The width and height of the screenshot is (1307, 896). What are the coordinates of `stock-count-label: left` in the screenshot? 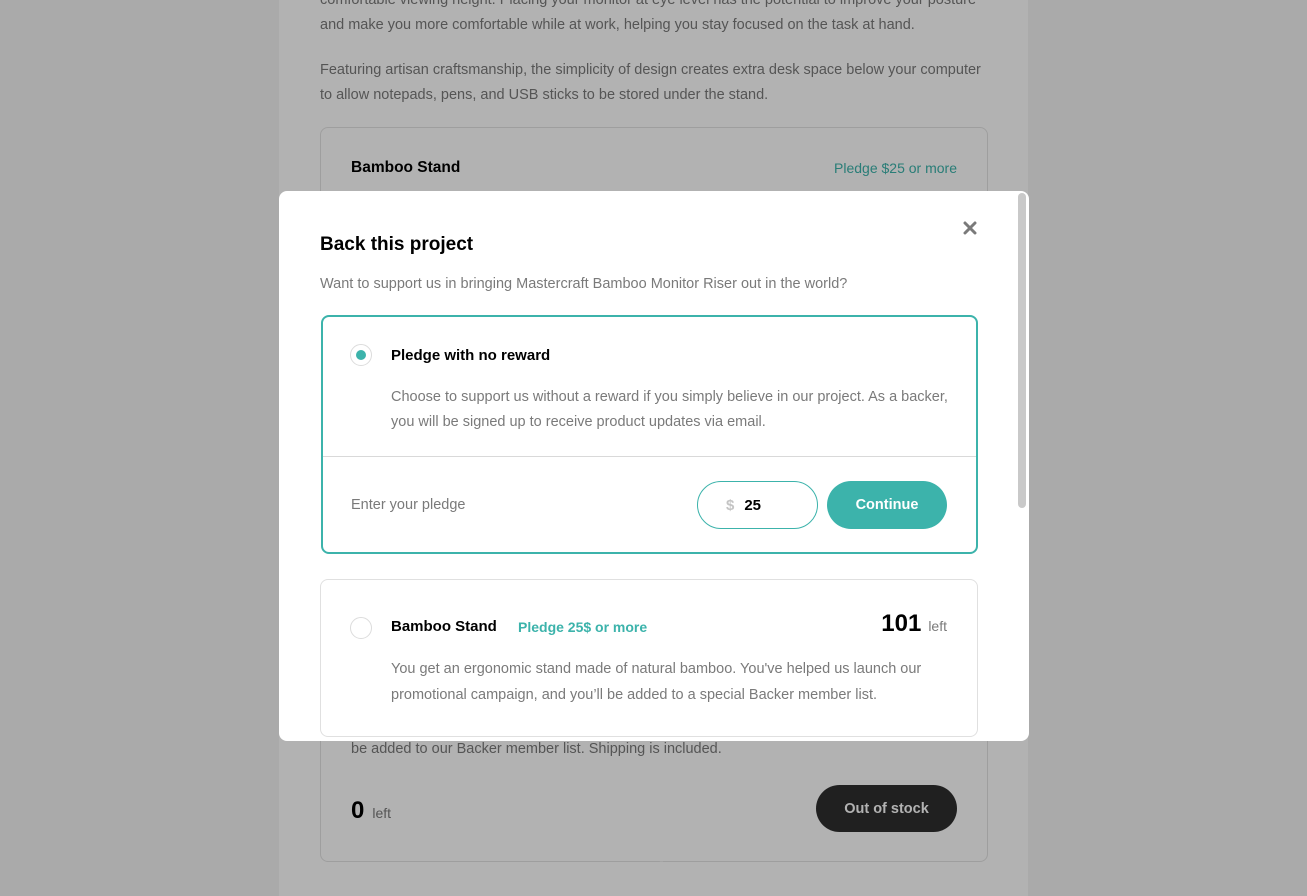 It's located at (937, 626).